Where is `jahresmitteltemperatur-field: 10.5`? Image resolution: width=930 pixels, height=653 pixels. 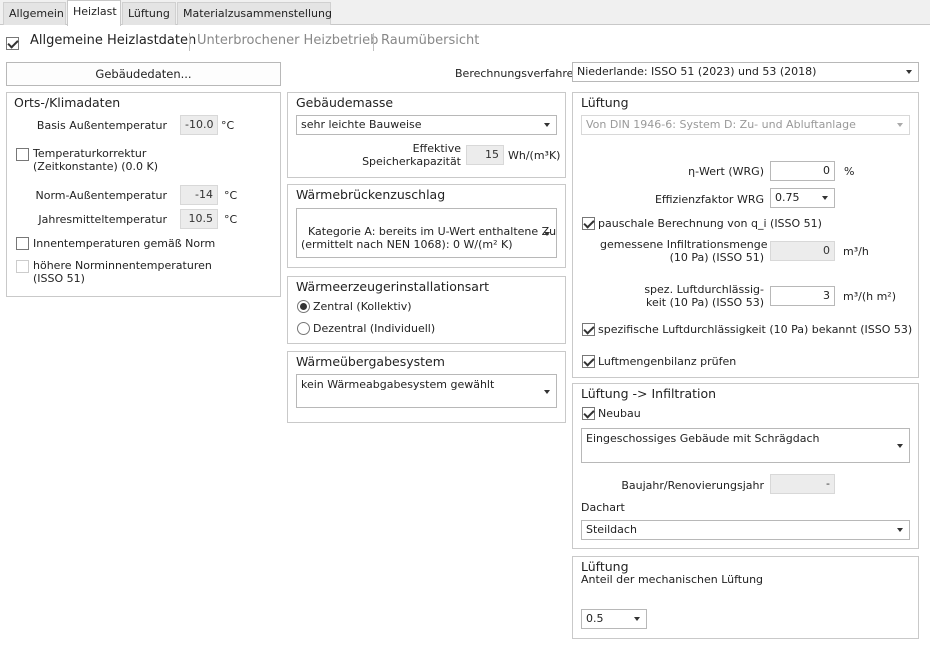
jahresmitteltemperatur-field: 10.5 is located at coordinates (199, 219).